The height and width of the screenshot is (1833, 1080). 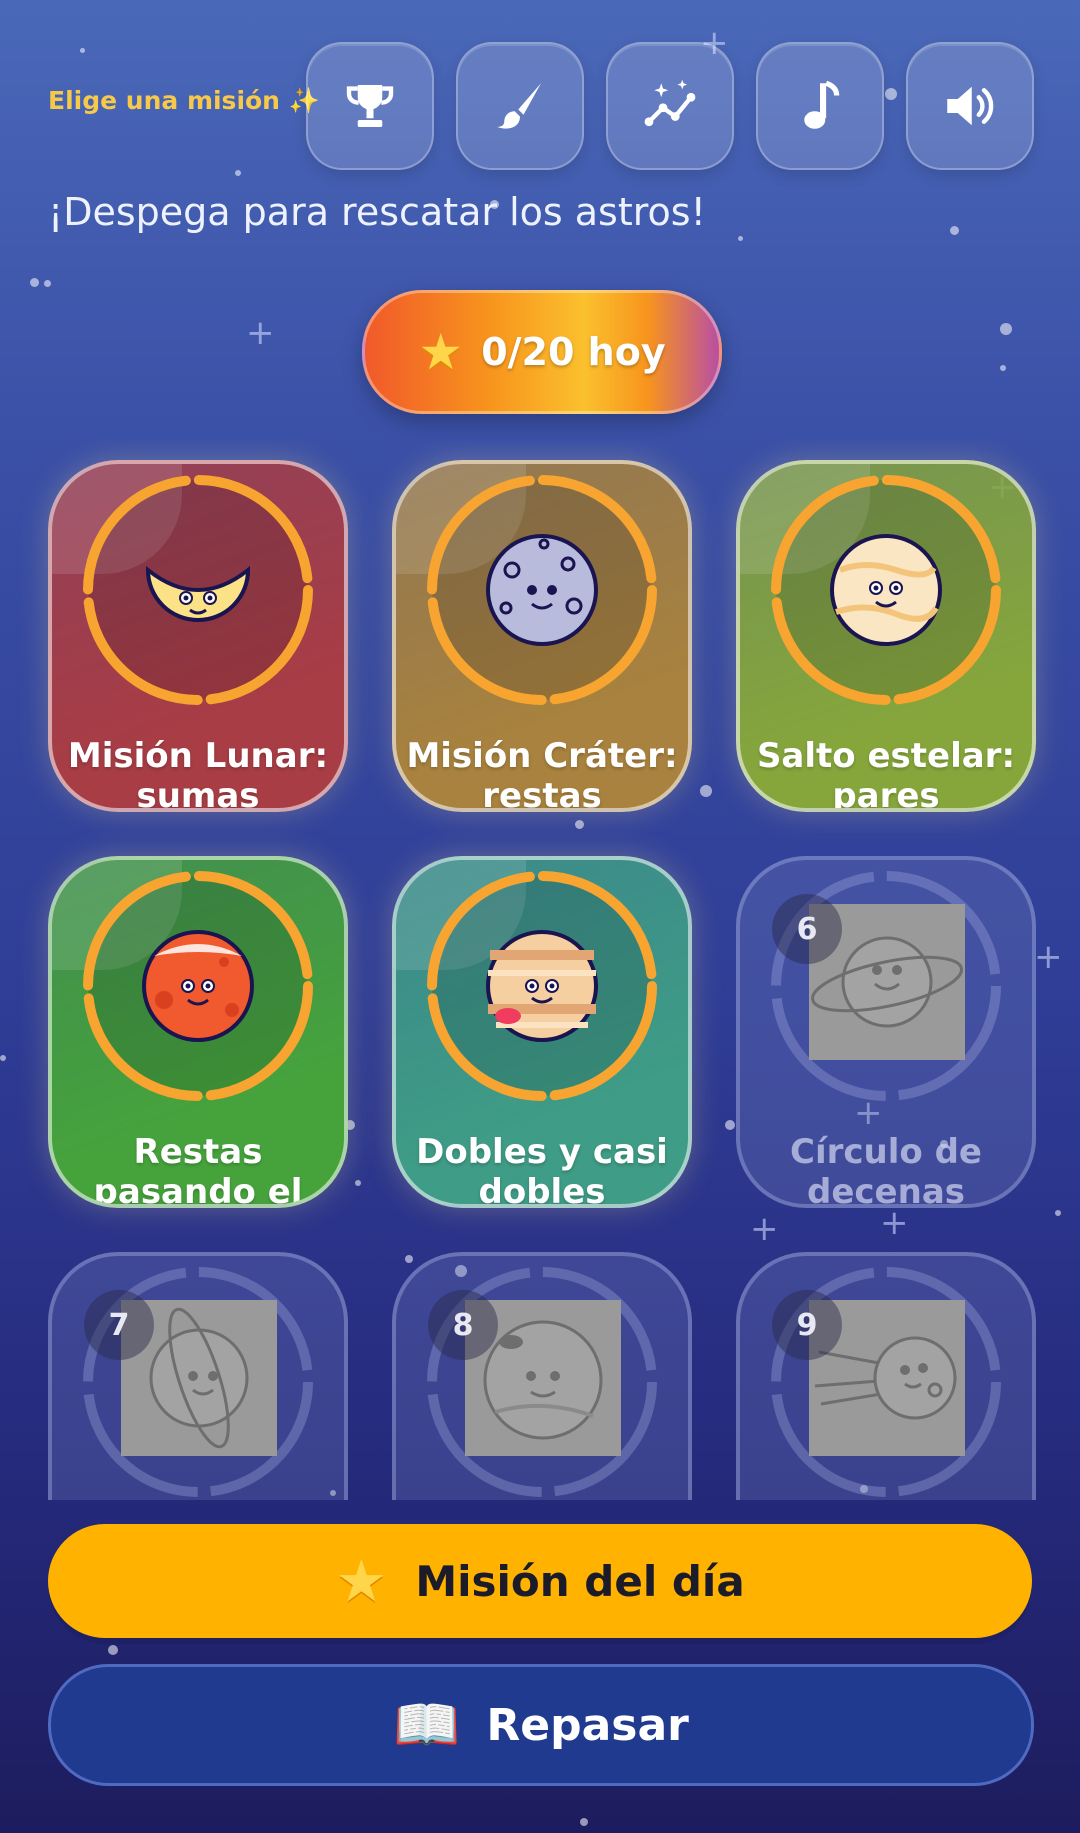 I want to click on mission-title: Restas pasando el, so click(x=198, y=1170).